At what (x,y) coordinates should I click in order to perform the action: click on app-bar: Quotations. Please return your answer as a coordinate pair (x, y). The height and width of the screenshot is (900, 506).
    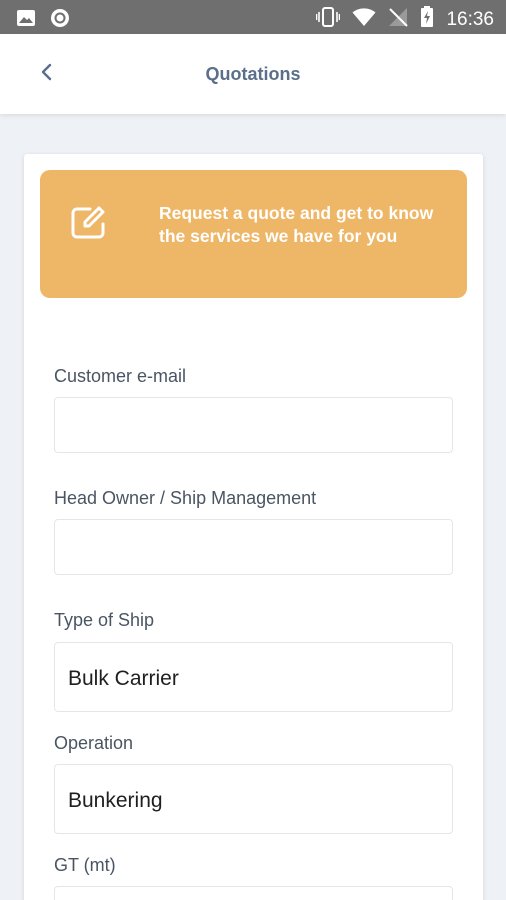
    Looking at the image, I should click on (253, 74).